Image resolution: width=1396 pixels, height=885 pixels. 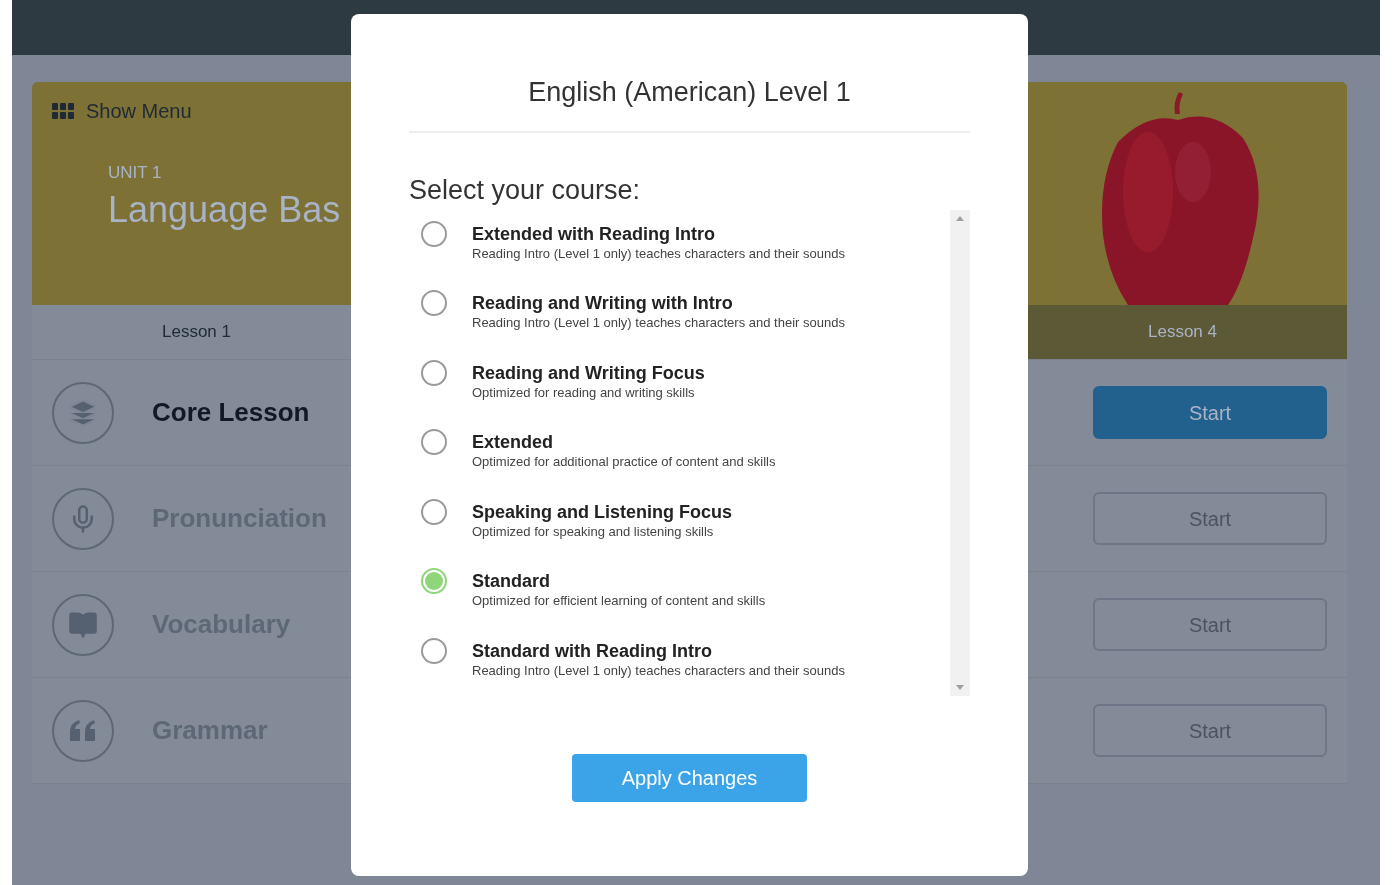 I want to click on option-title: Reading and Writing with Intro, so click(x=603, y=303).